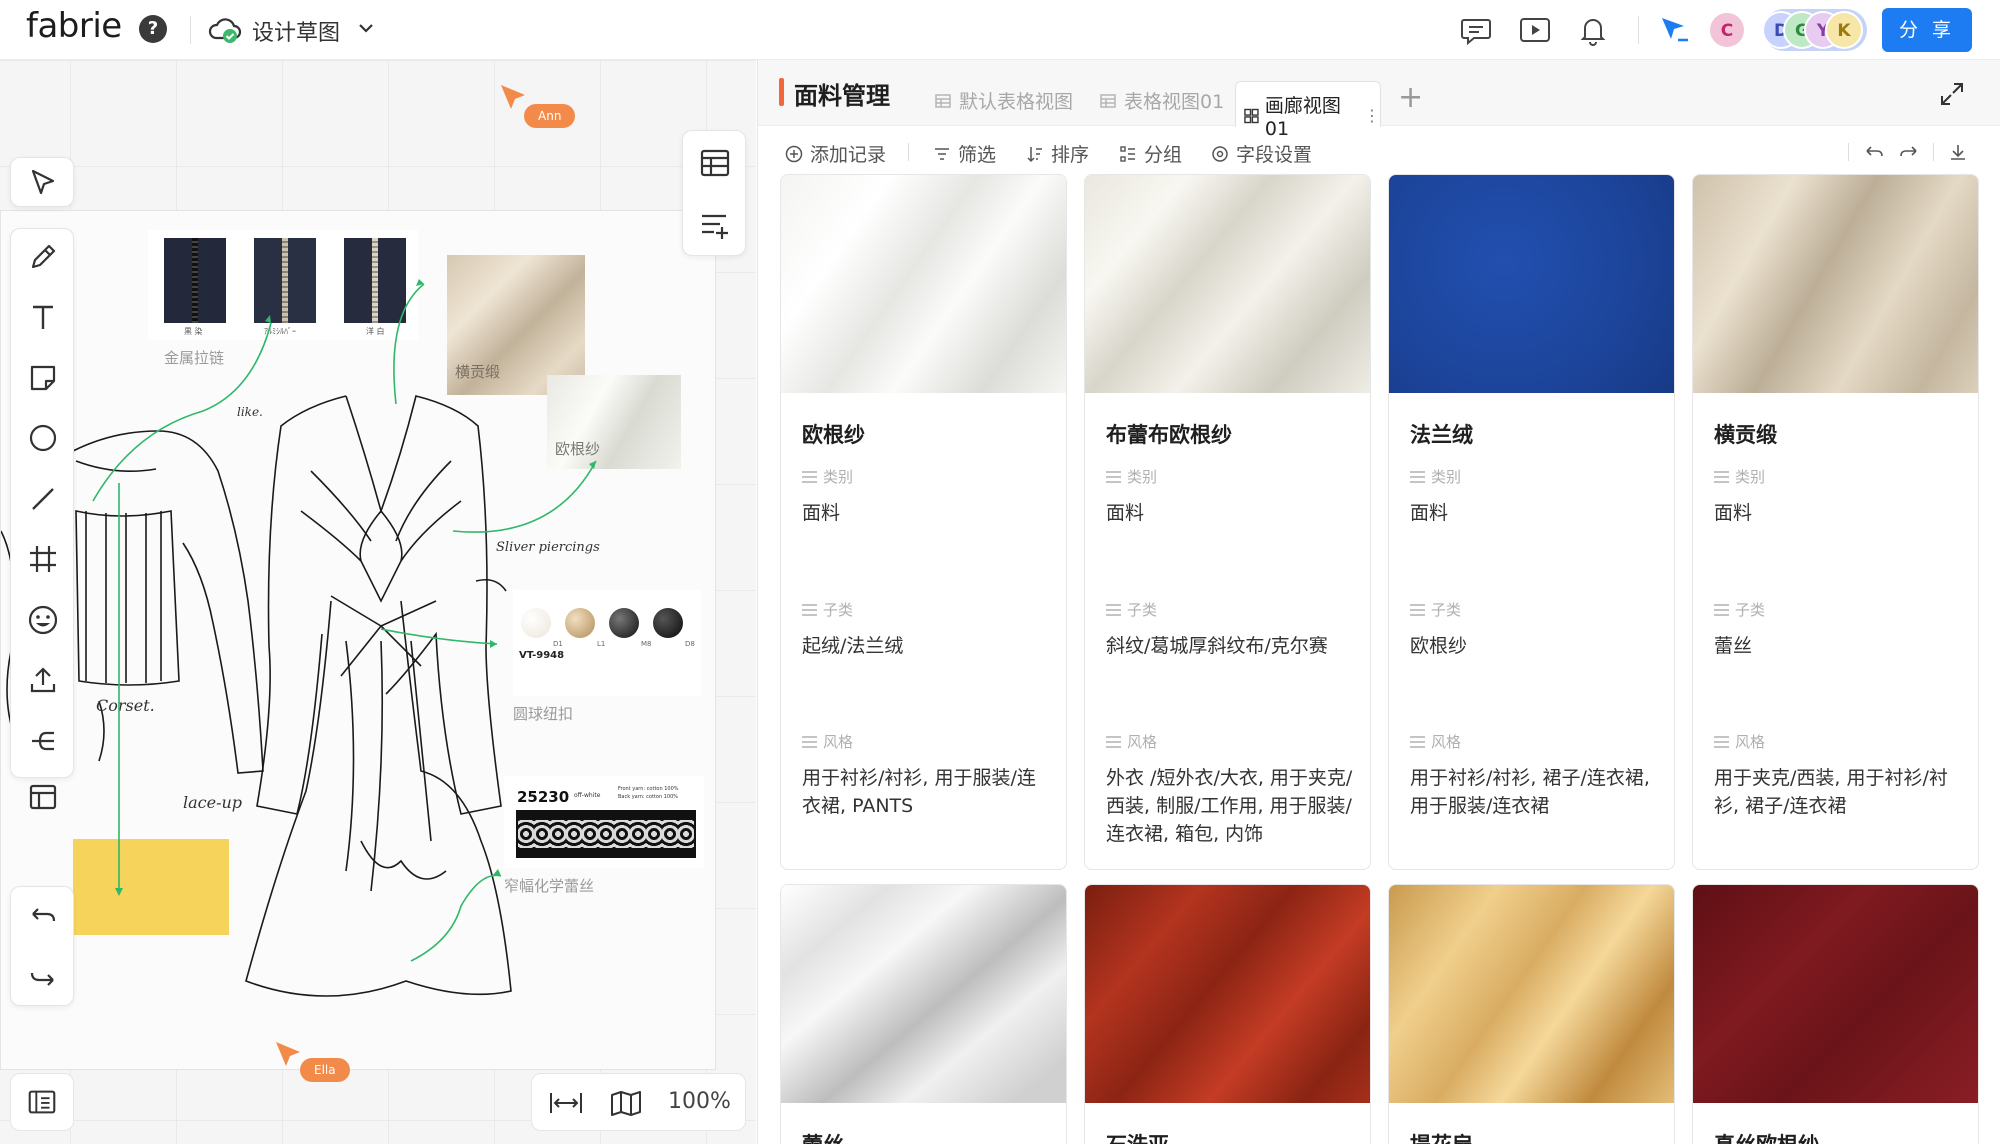 The width and height of the screenshot is (2000, 1144). Describe the element at coordinates (43, 438) in the screenshot. I see `shape-tool` at that location.